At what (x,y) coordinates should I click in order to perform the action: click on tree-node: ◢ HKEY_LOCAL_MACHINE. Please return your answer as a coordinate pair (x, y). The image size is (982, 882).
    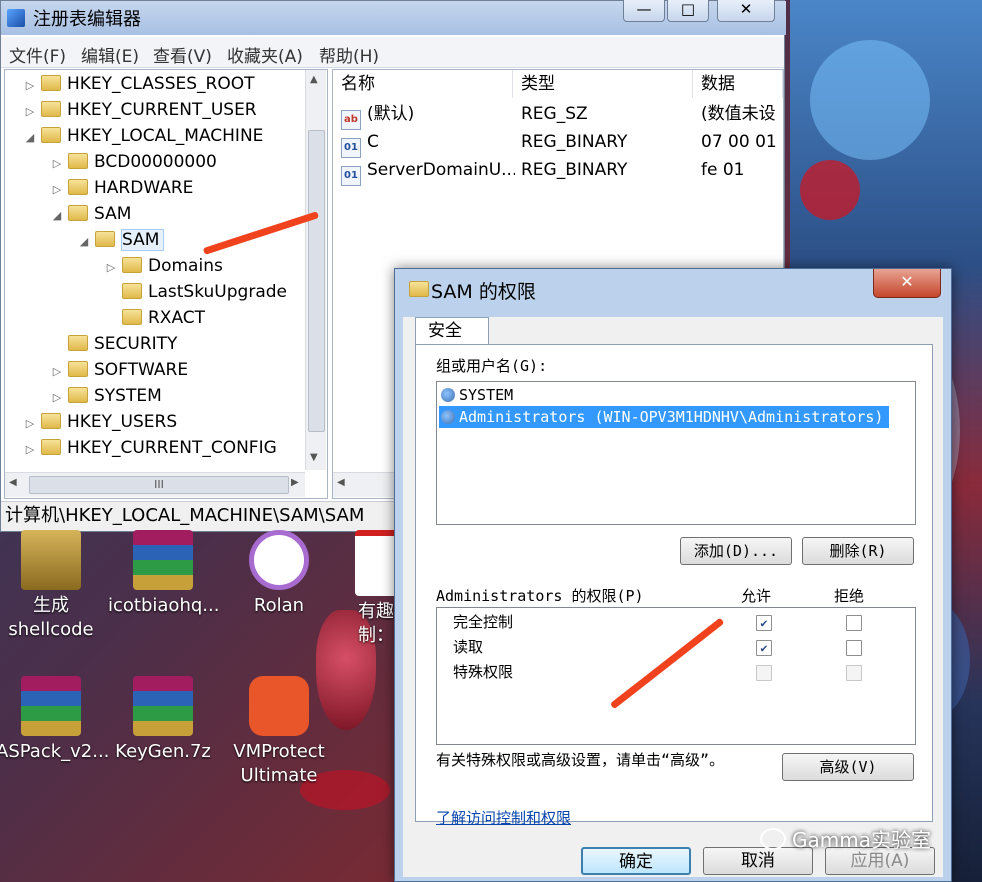
    Looking at the image, I should click on (143, 137).